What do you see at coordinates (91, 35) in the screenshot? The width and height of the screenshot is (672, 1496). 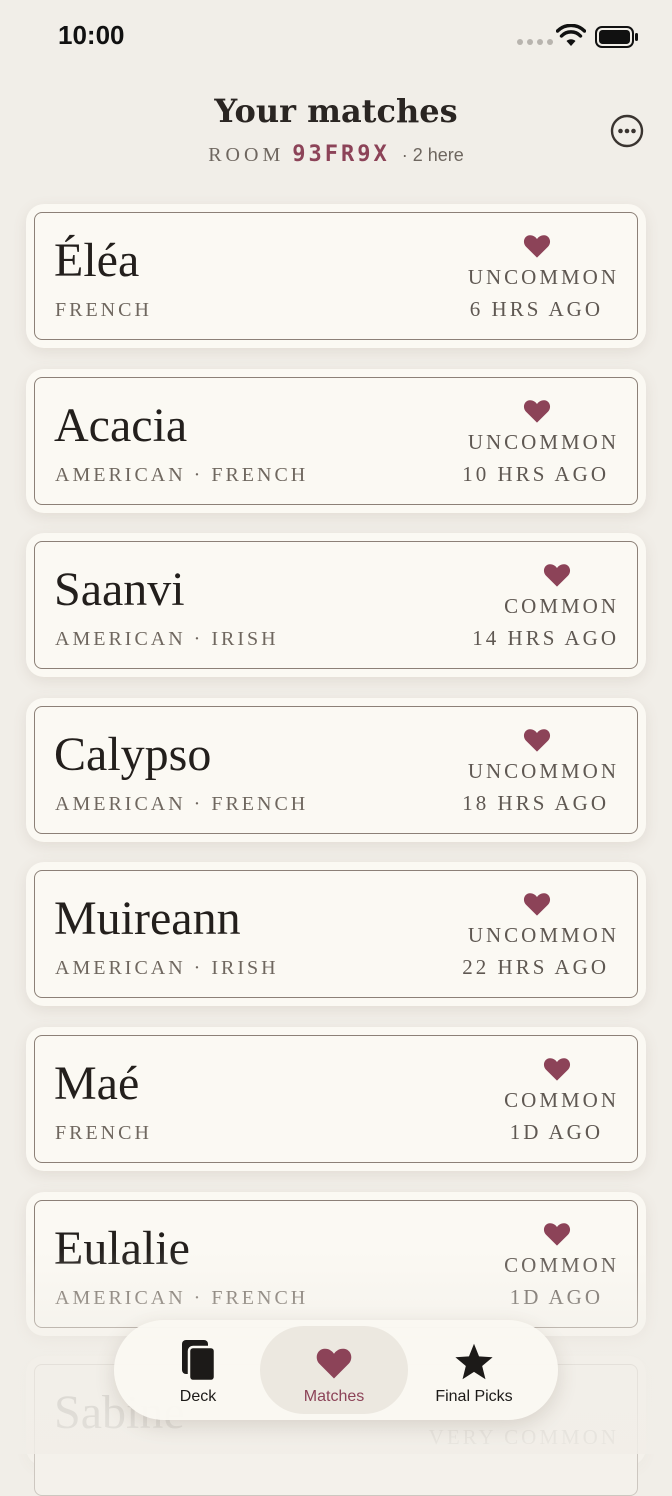 I see `status-time: 10:00` at bounding box center [91, 35].